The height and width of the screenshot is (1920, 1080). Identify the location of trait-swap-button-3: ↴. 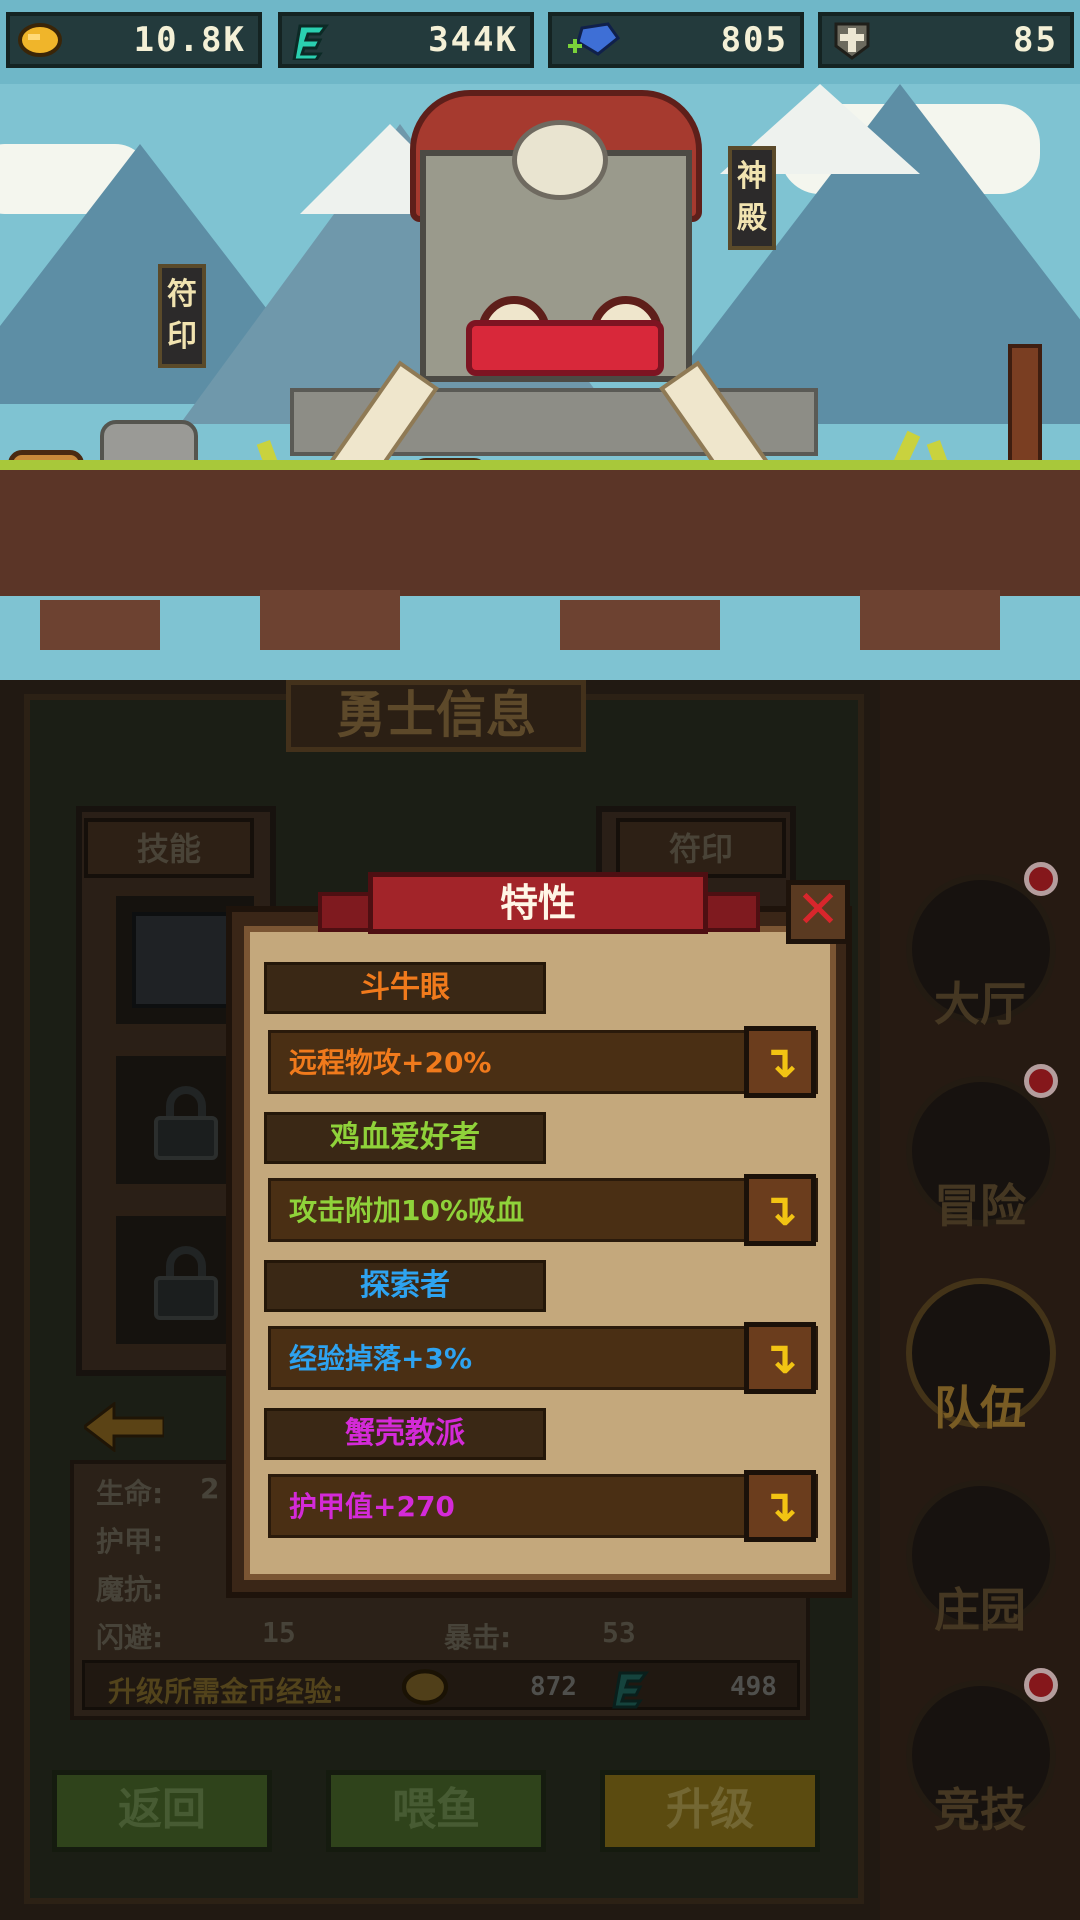
(780, 1358).